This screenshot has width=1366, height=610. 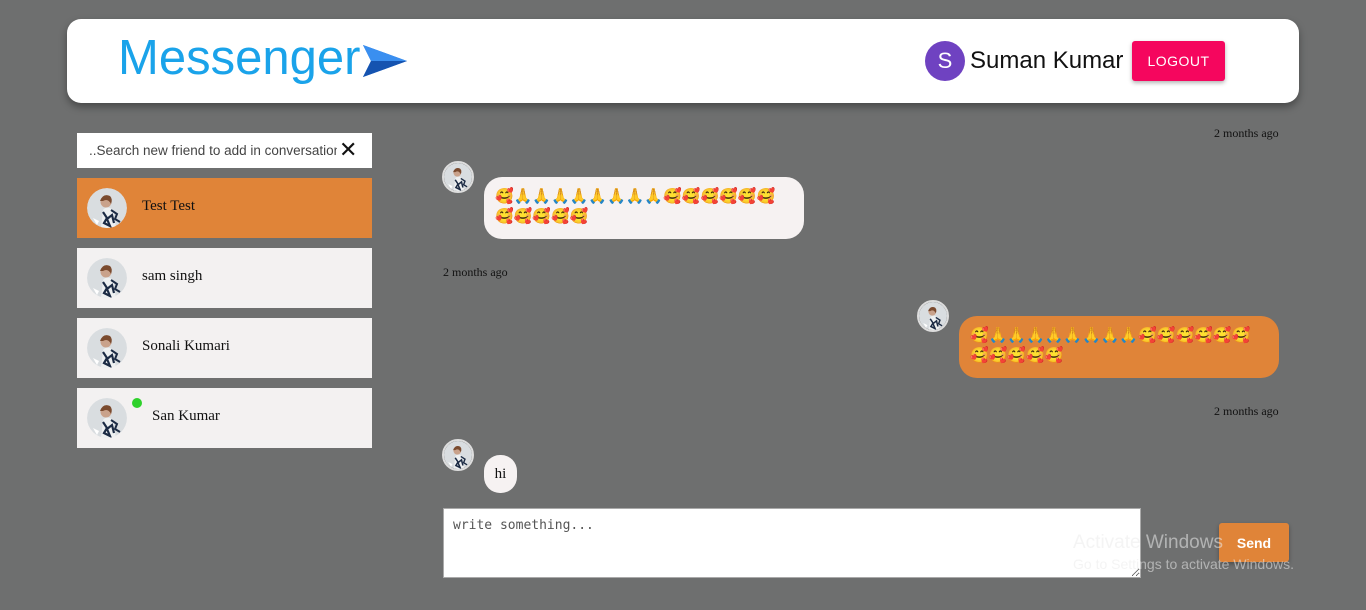 I want to click on conversation-item: San Kumar, so click(x=224, y=418).